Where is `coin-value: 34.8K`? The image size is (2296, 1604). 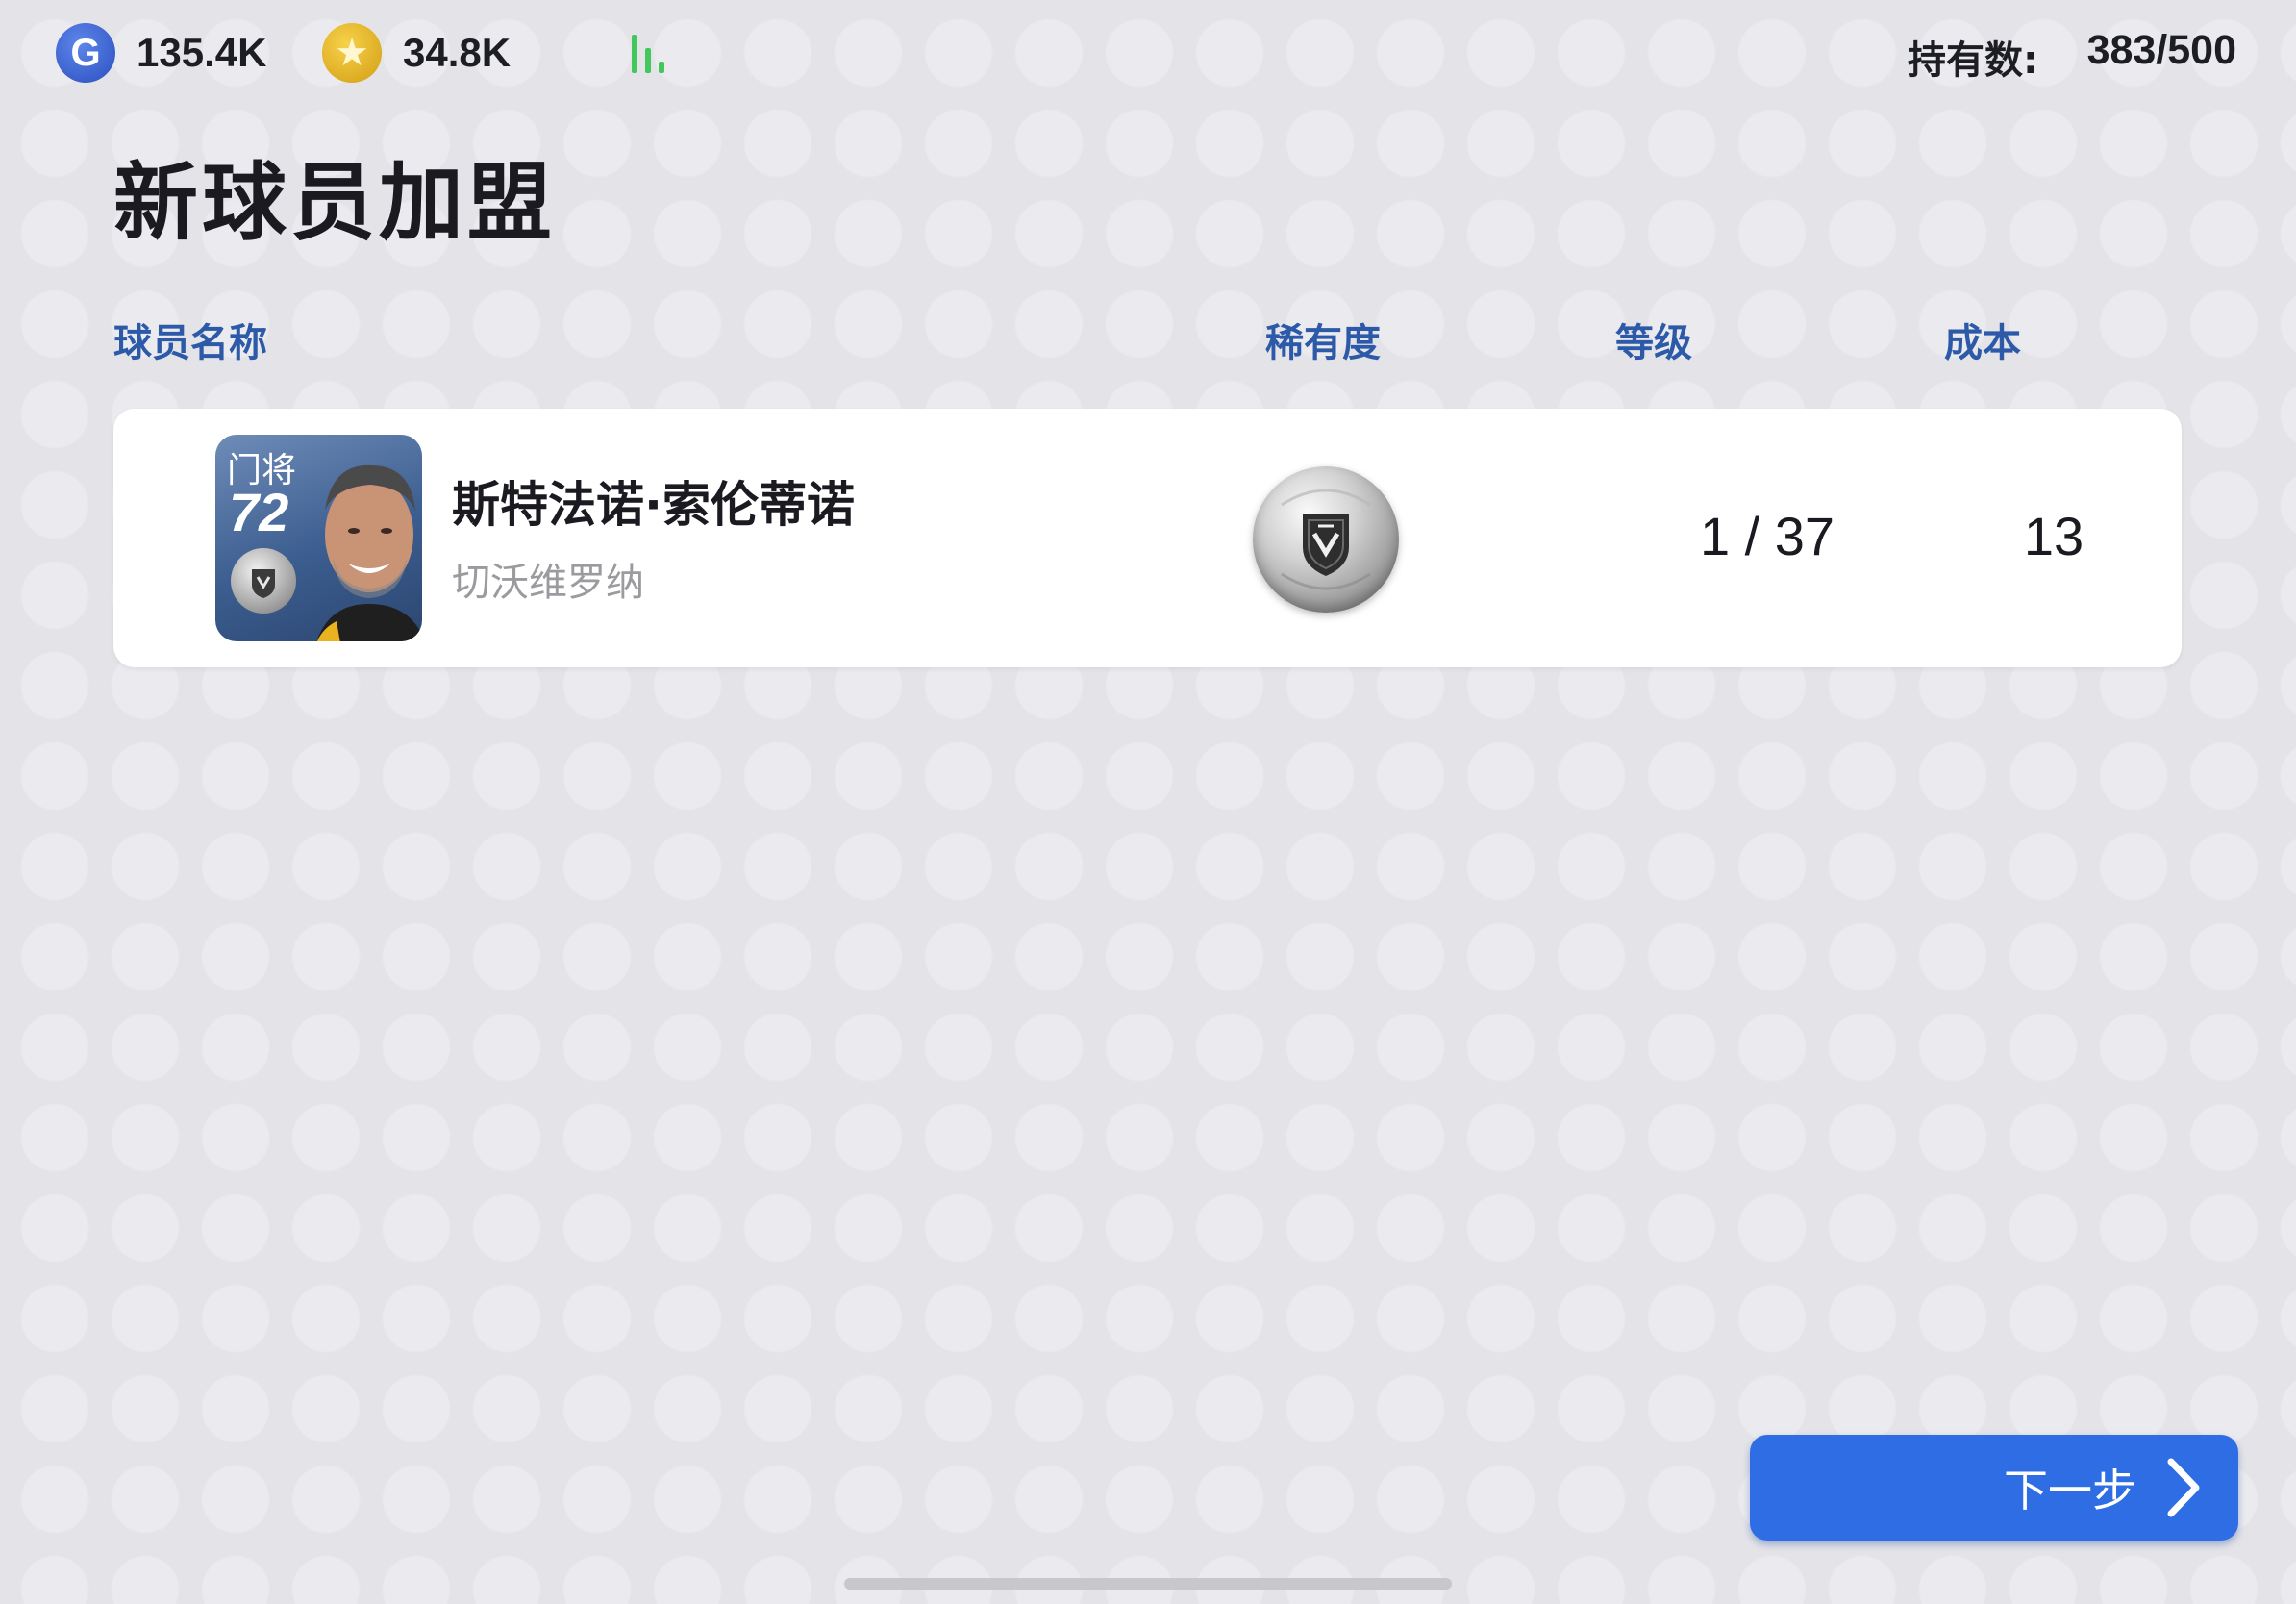
coin-value: 34.8K is located at coordinates (457, 52).